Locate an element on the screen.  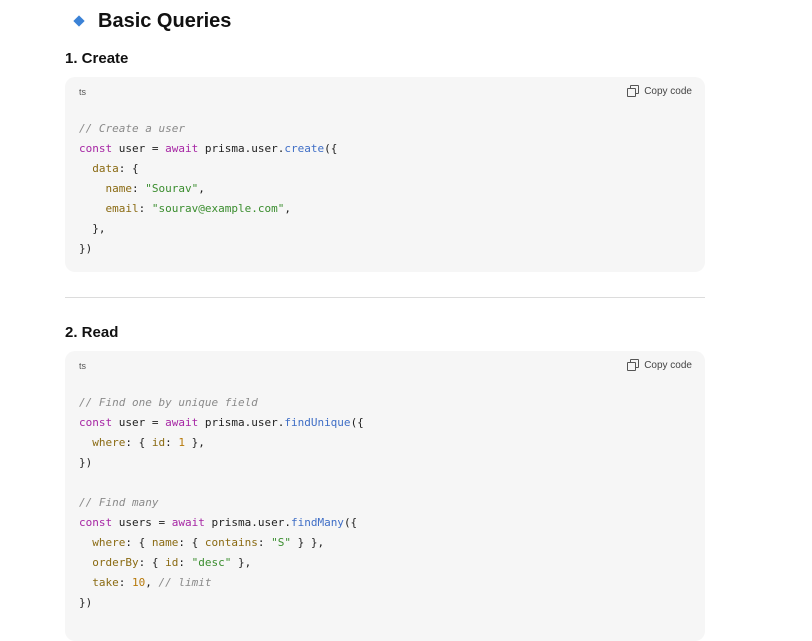
code-string: "desc" is located at coordinates (211, 562).